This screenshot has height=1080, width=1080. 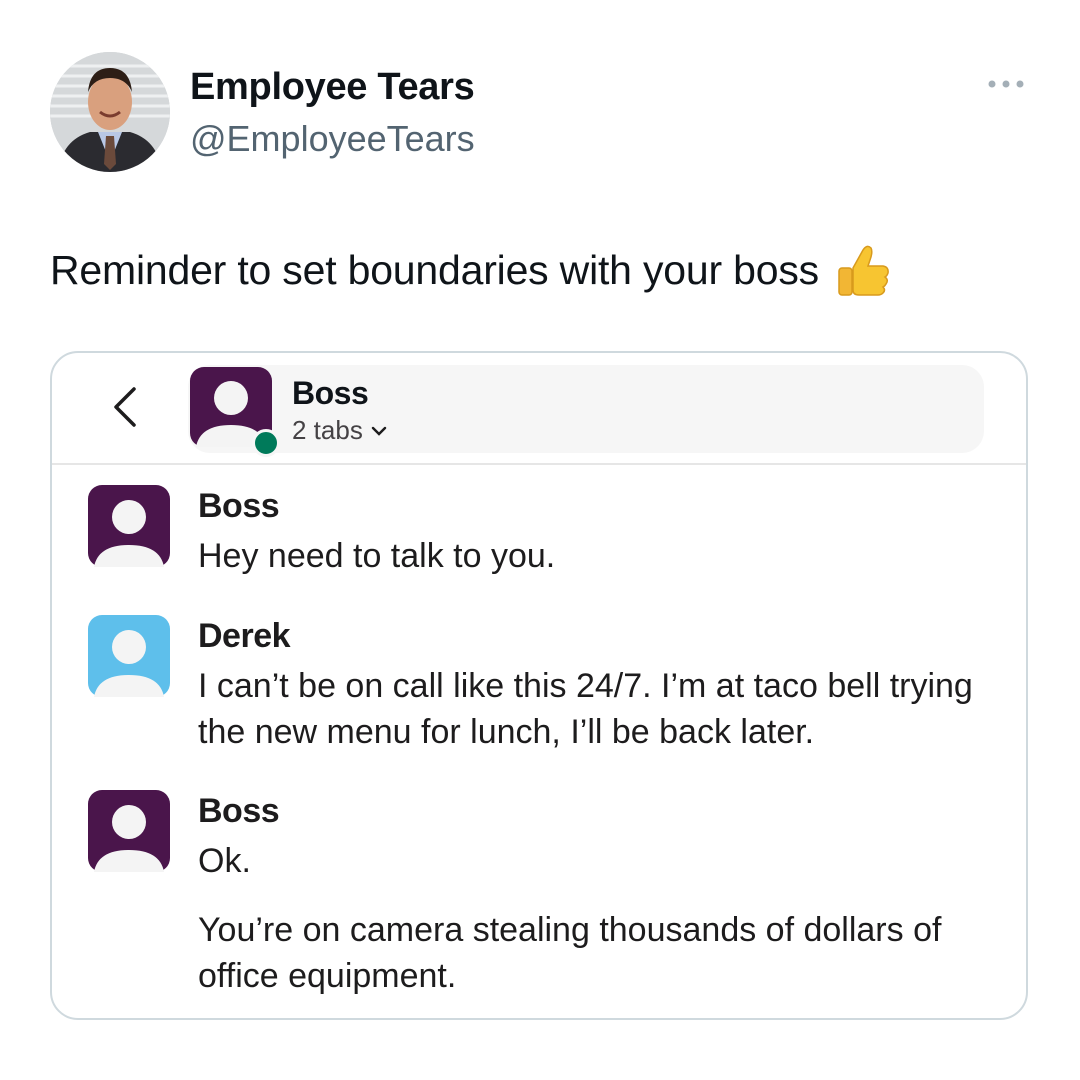 I want to click on channel-title: Boss, so click(x=330, y=393).